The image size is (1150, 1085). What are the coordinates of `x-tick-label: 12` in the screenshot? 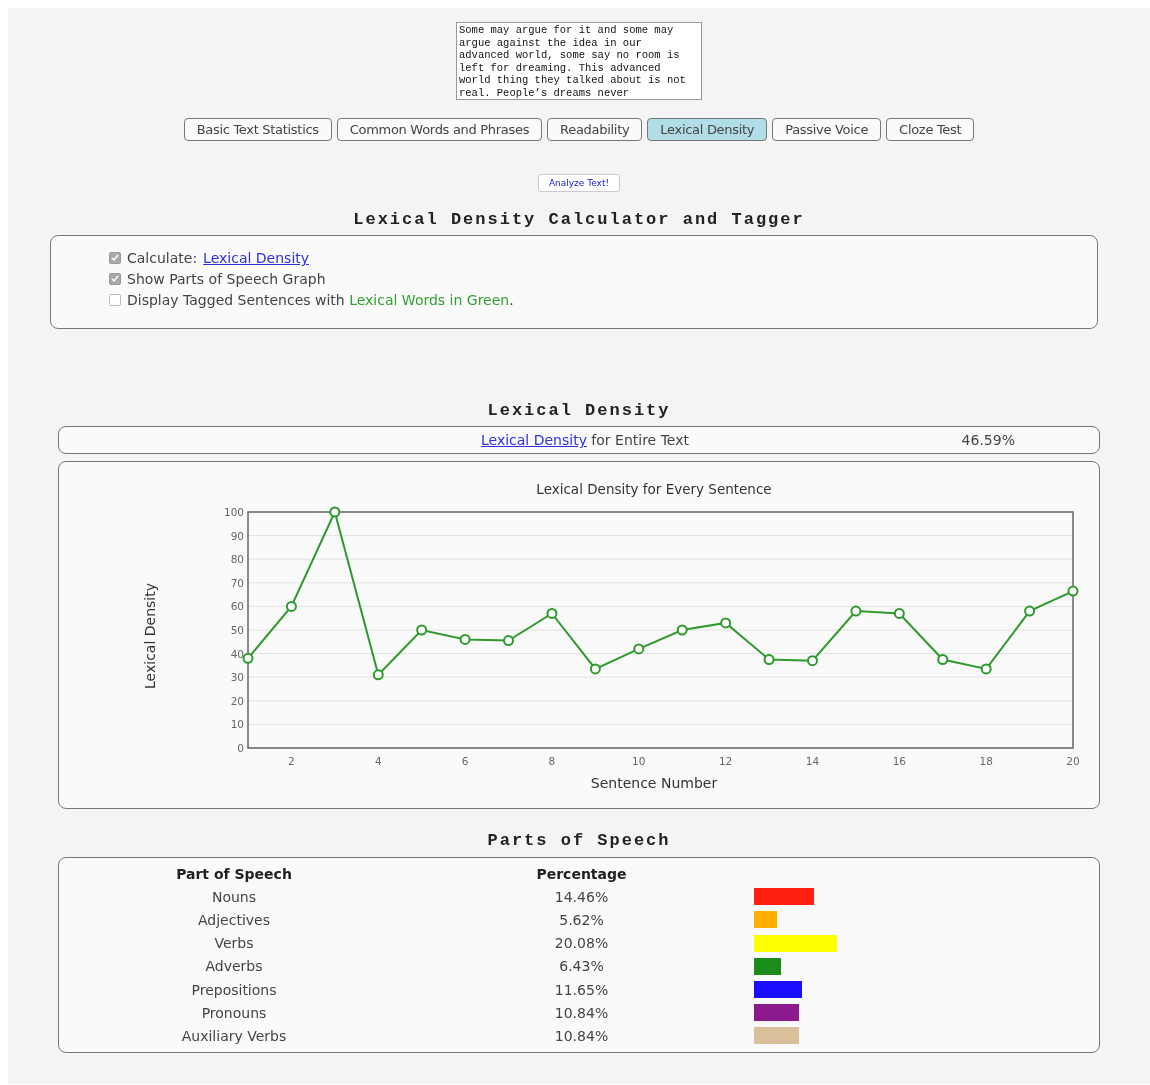 It's located at (725, 761).